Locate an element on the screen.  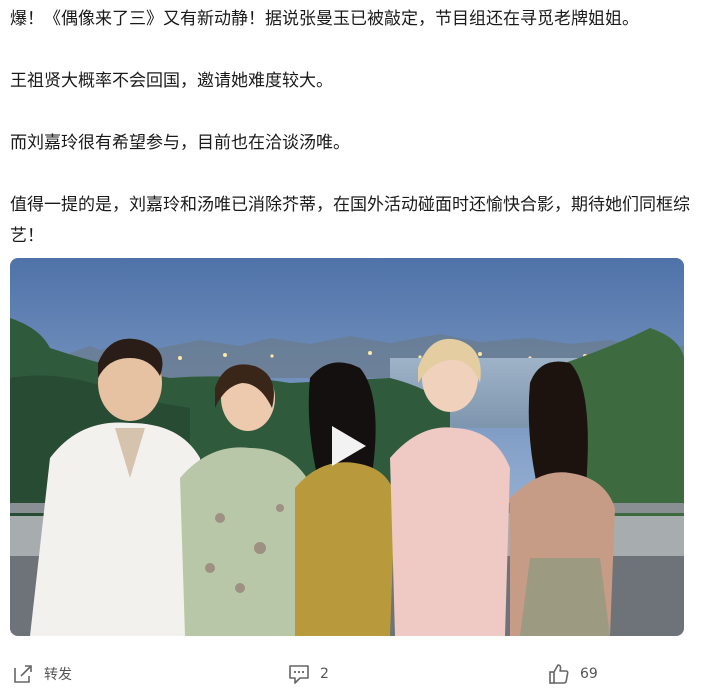
post-paragraph-1: 爆！《偶像来了三》又有新动静！据说张曼玉已被敲定，节目组还在寻觅老牌姐姐。 is located at coordinates (324, 19).